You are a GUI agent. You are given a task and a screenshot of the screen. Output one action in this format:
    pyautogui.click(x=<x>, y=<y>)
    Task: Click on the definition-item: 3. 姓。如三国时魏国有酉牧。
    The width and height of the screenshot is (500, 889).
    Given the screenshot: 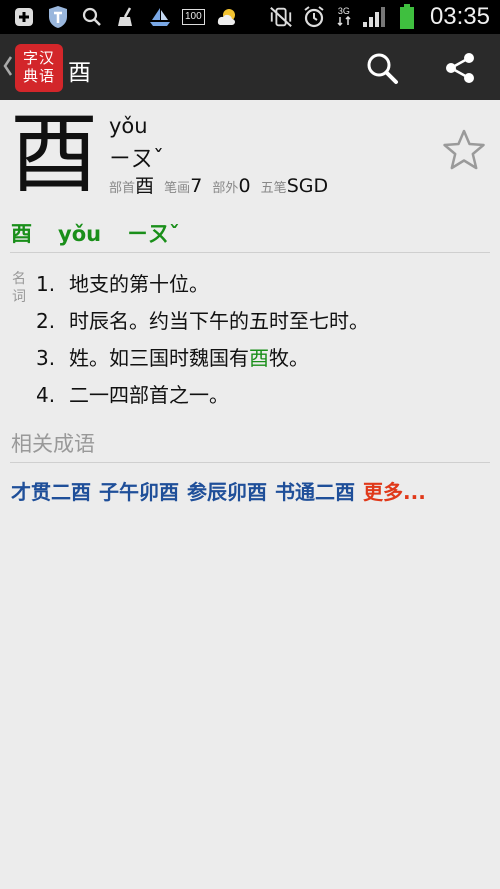 What is the action you would take?
    pyautogui.click(x=202, y=358)
    